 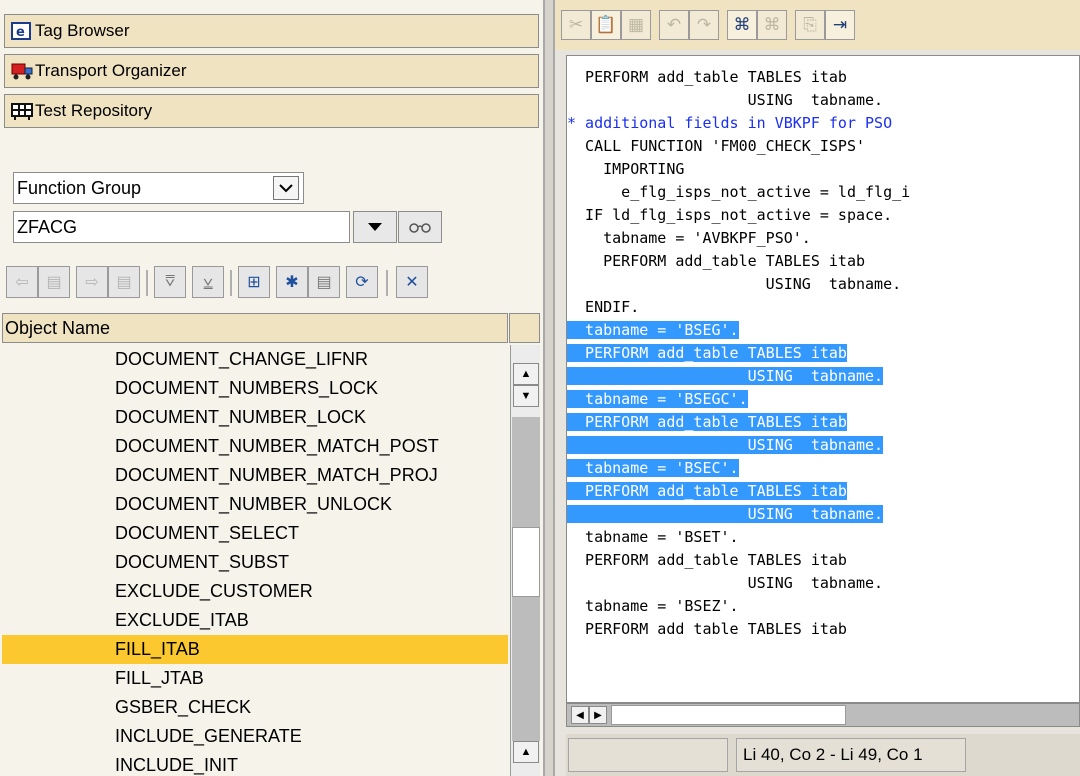 What do you see at coordinates (704, 25) in the screenshot?
I see `redo-button: ↷` at bounding box center [704, 25].